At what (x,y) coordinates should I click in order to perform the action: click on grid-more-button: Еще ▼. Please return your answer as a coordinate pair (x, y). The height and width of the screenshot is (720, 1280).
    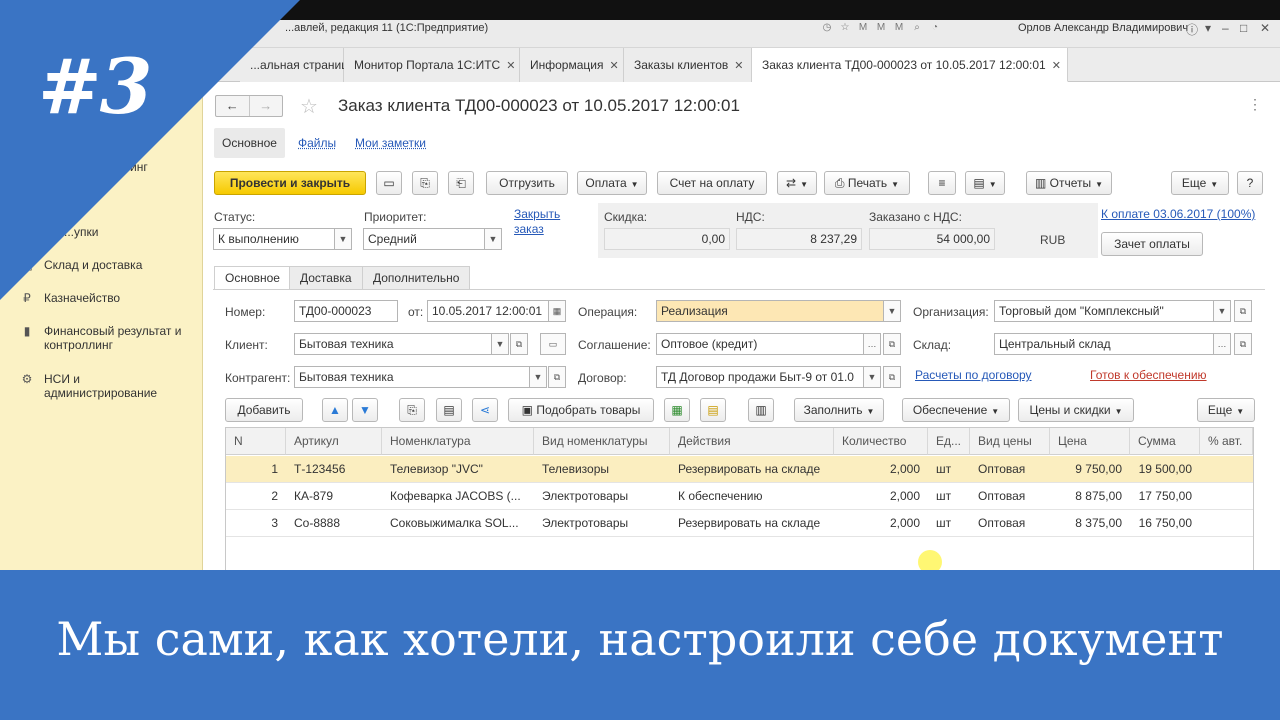
    Looking at the image, I should click on (1226, 410).